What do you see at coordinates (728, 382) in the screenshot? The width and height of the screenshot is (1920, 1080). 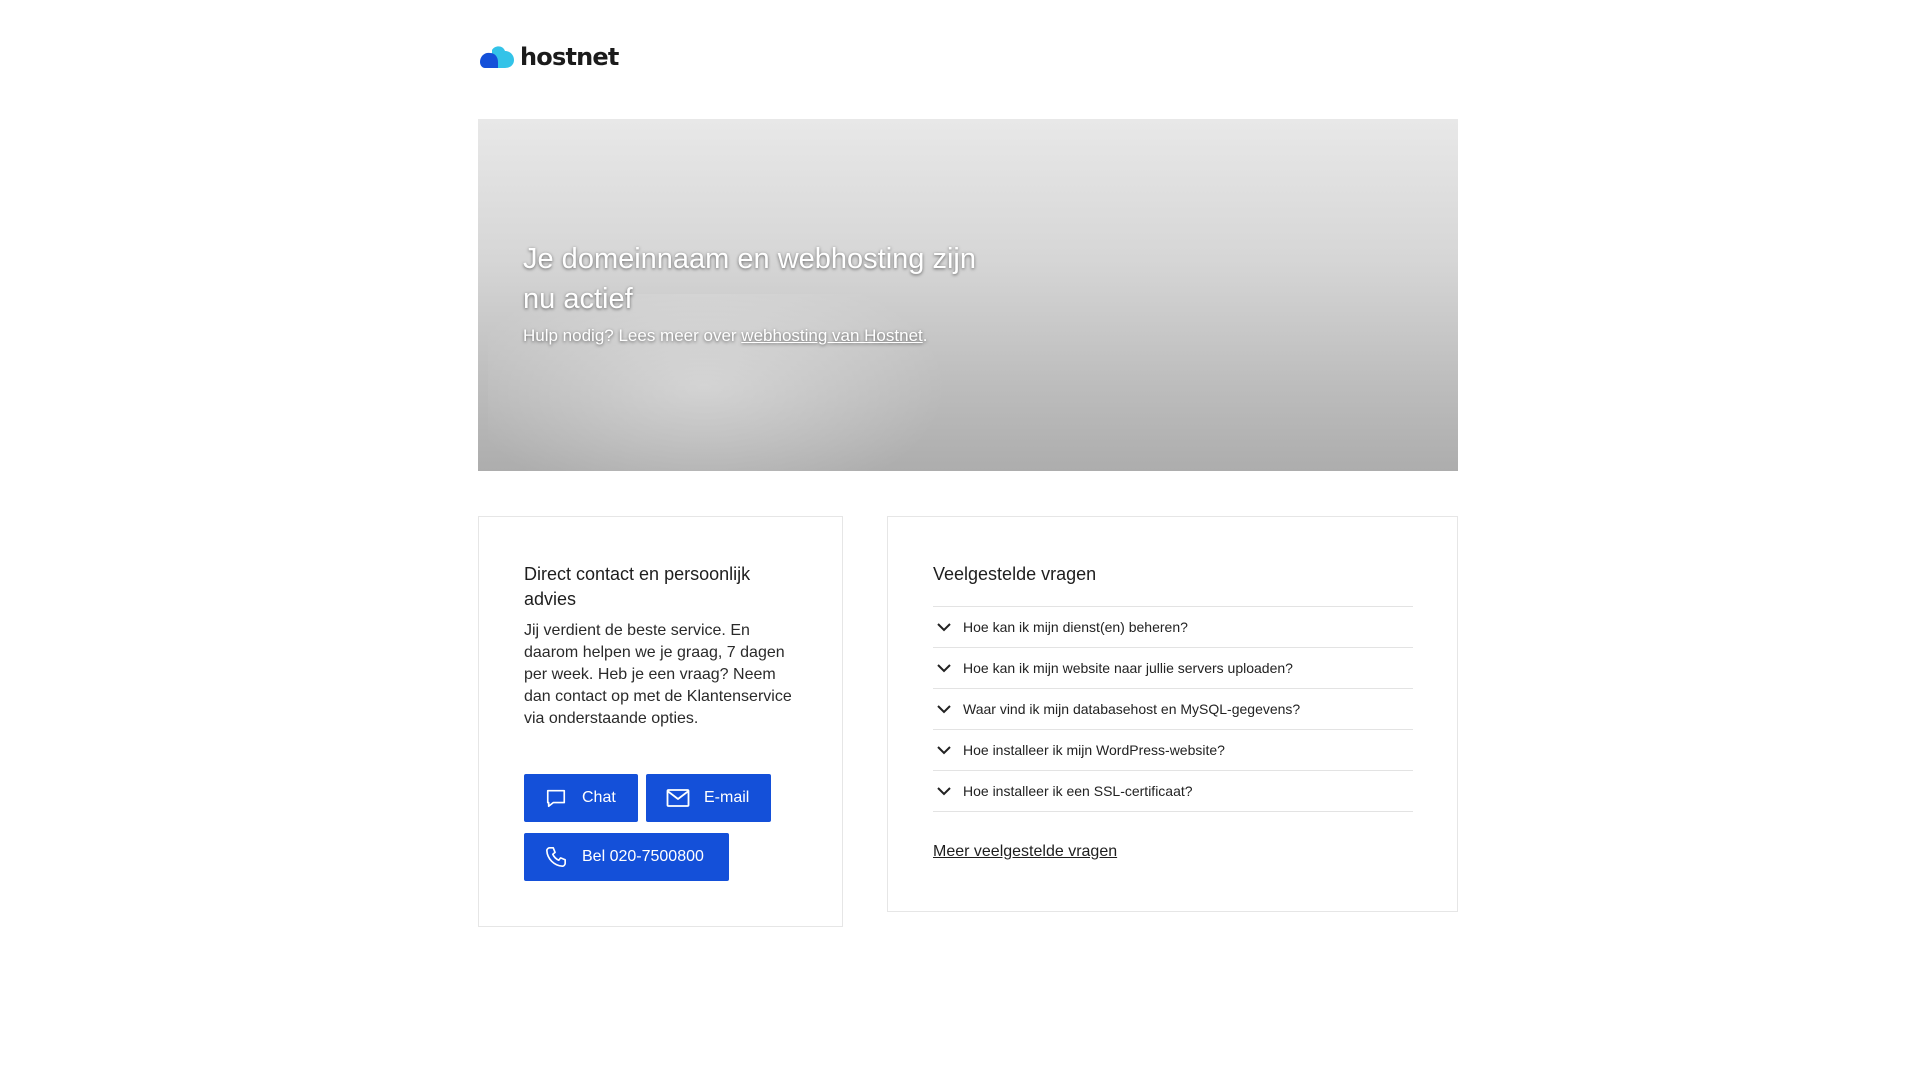 I see `hero-glow` at bounding box center [728, 382].